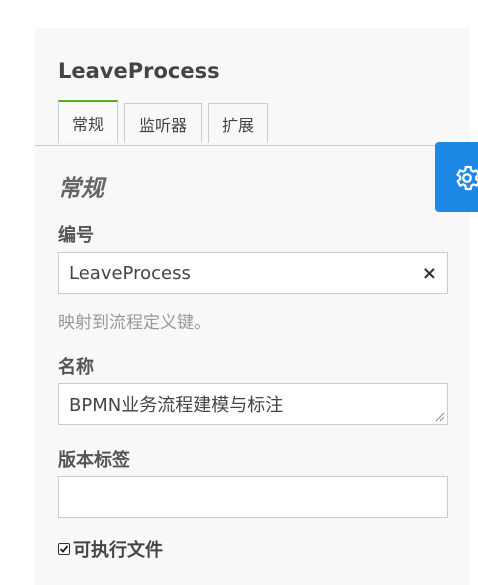 This screenshot has height=585, width=478. What do you see at coordinates (425, 273) in the screenshot?
I see `clear-icon: ×` at bounding box center [425, 273].